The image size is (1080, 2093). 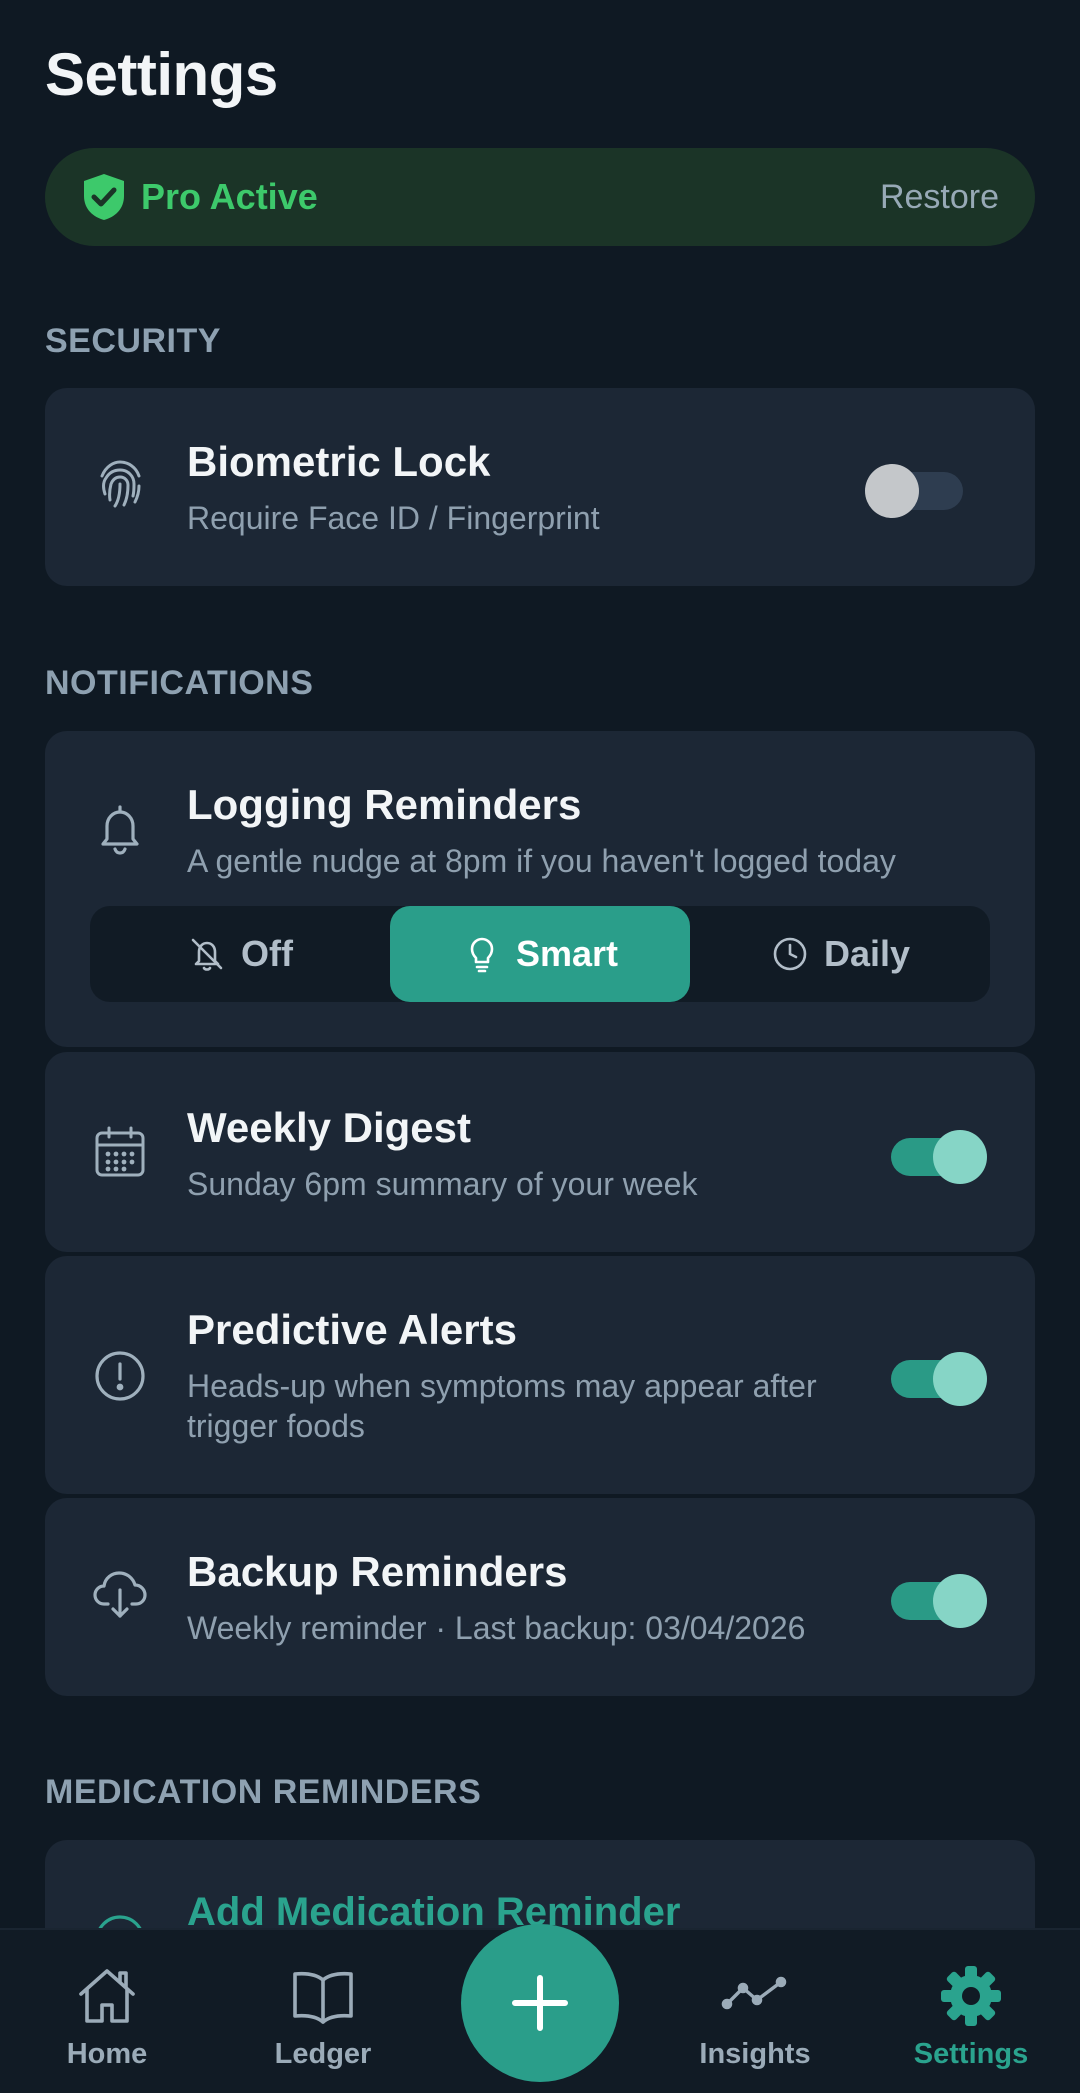 I want to click on nav-settings-label: Settings, so click(x=971, y=2054).